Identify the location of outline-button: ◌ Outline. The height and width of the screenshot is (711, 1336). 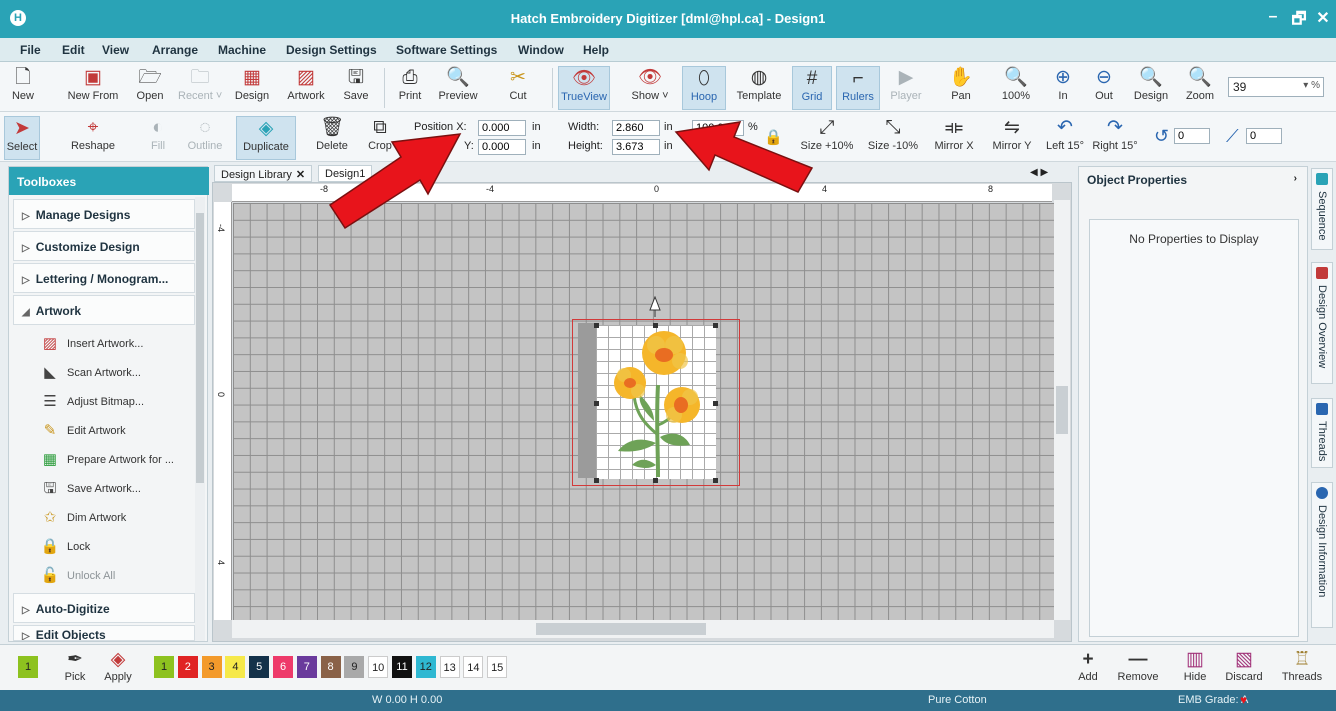
(205, 138).